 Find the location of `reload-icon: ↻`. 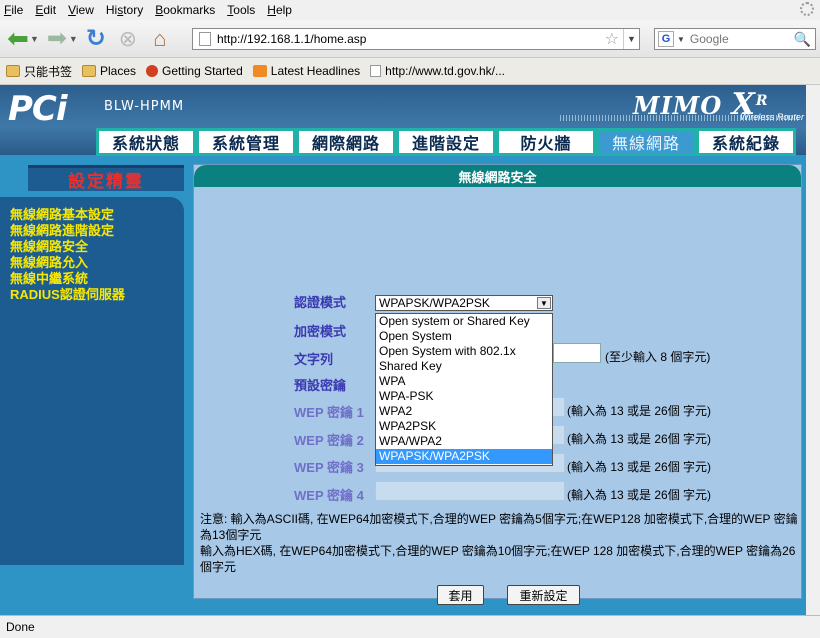

reload-icon: ↻ is located at coordinates (96, 39).